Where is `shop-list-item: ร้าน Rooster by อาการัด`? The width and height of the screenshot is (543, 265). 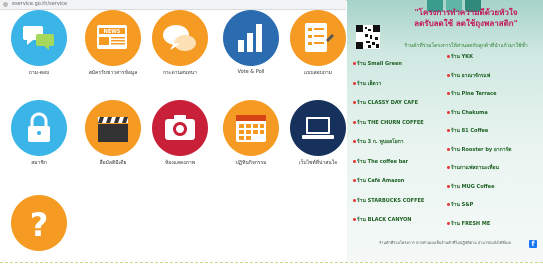 shop-list-item: ร้าน Rooster by อาการัด is located at coordinates (479, 149).